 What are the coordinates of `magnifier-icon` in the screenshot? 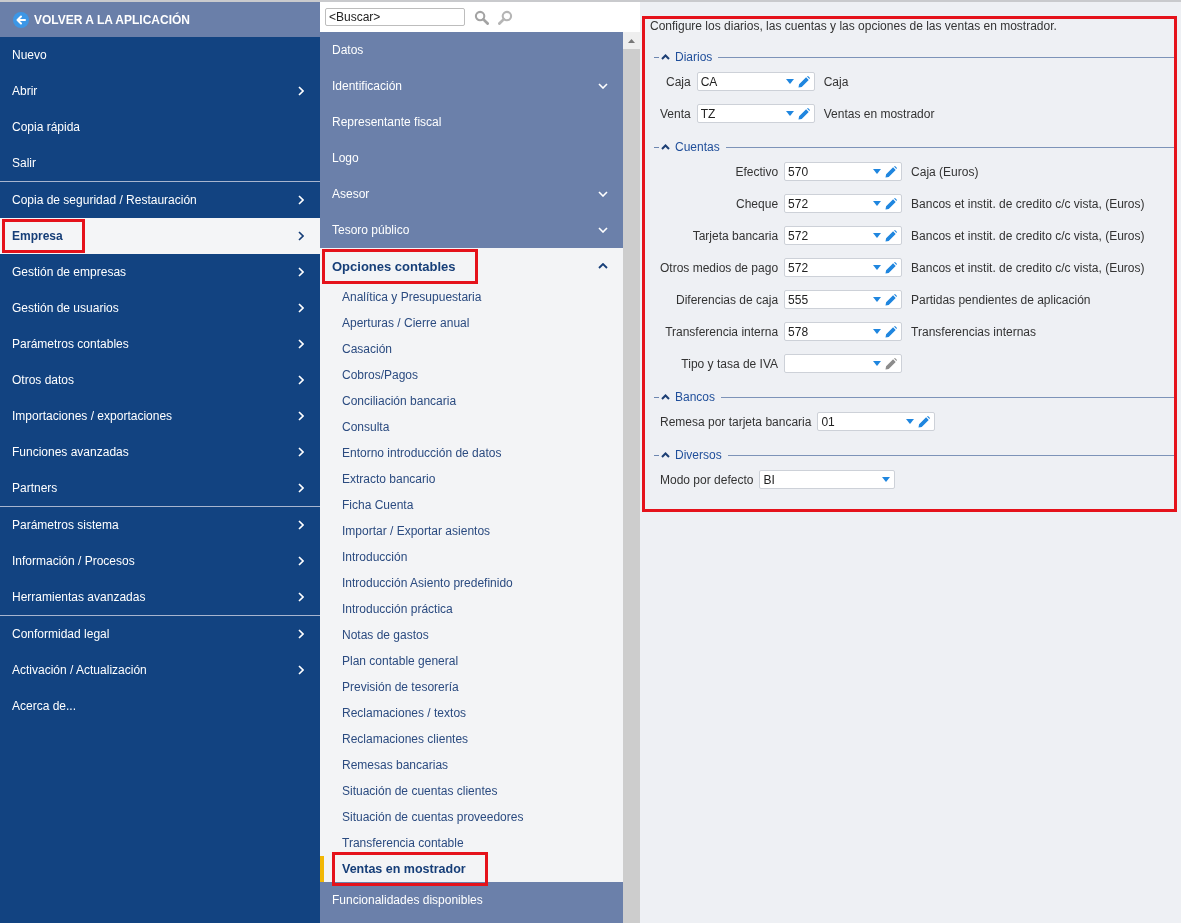 It's located at (505, 17).